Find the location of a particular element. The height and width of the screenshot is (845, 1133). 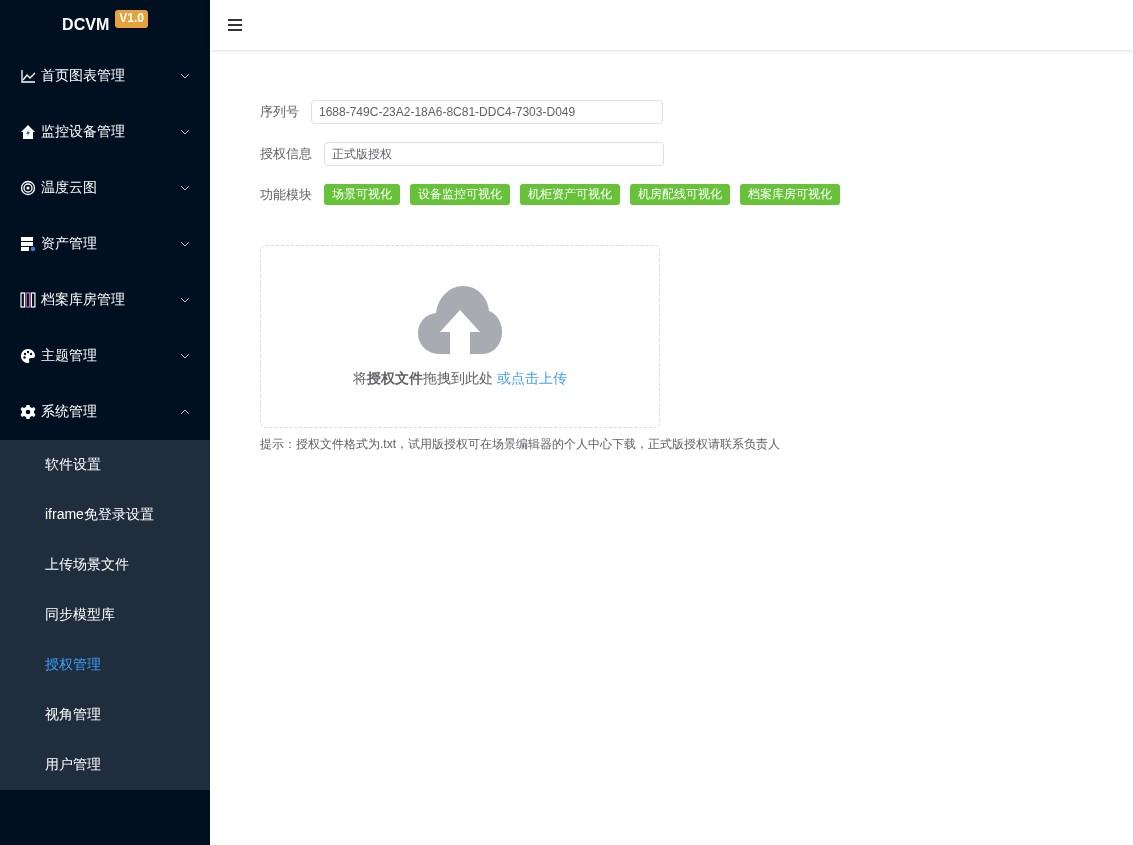

menu-icon is located at coordinates (235, 25).